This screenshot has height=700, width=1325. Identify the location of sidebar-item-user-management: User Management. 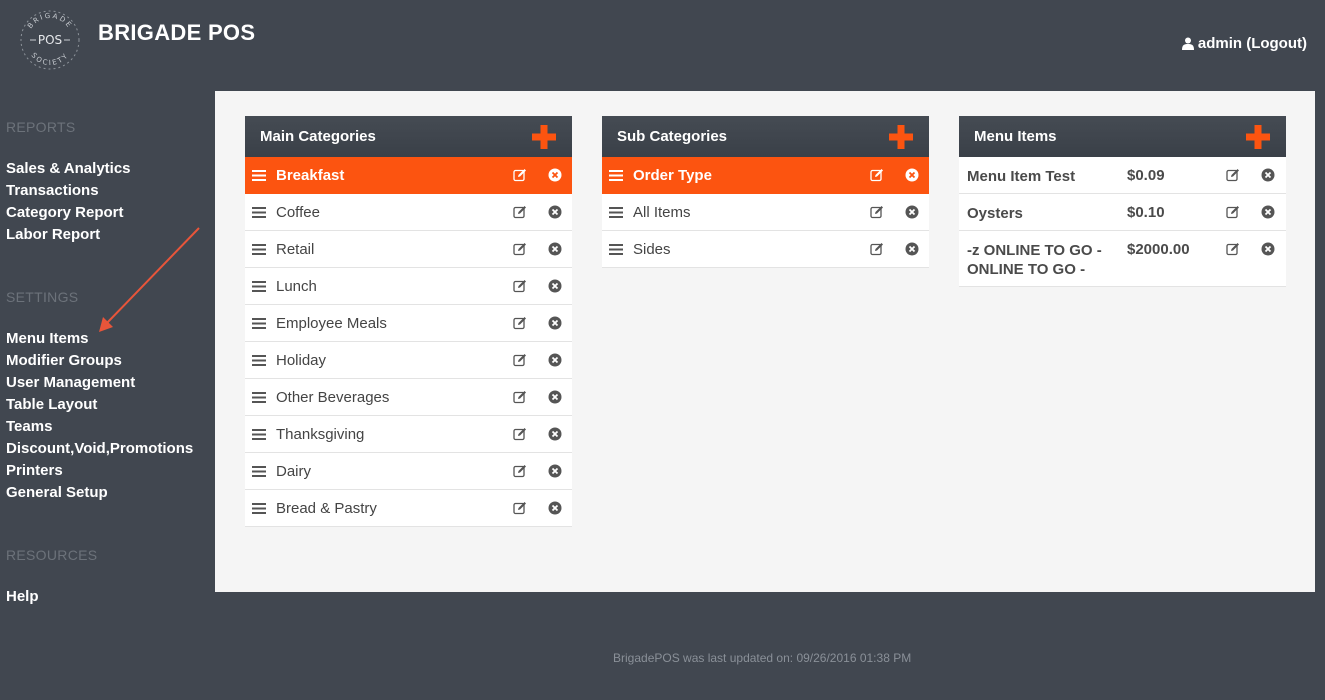
(70, 382).